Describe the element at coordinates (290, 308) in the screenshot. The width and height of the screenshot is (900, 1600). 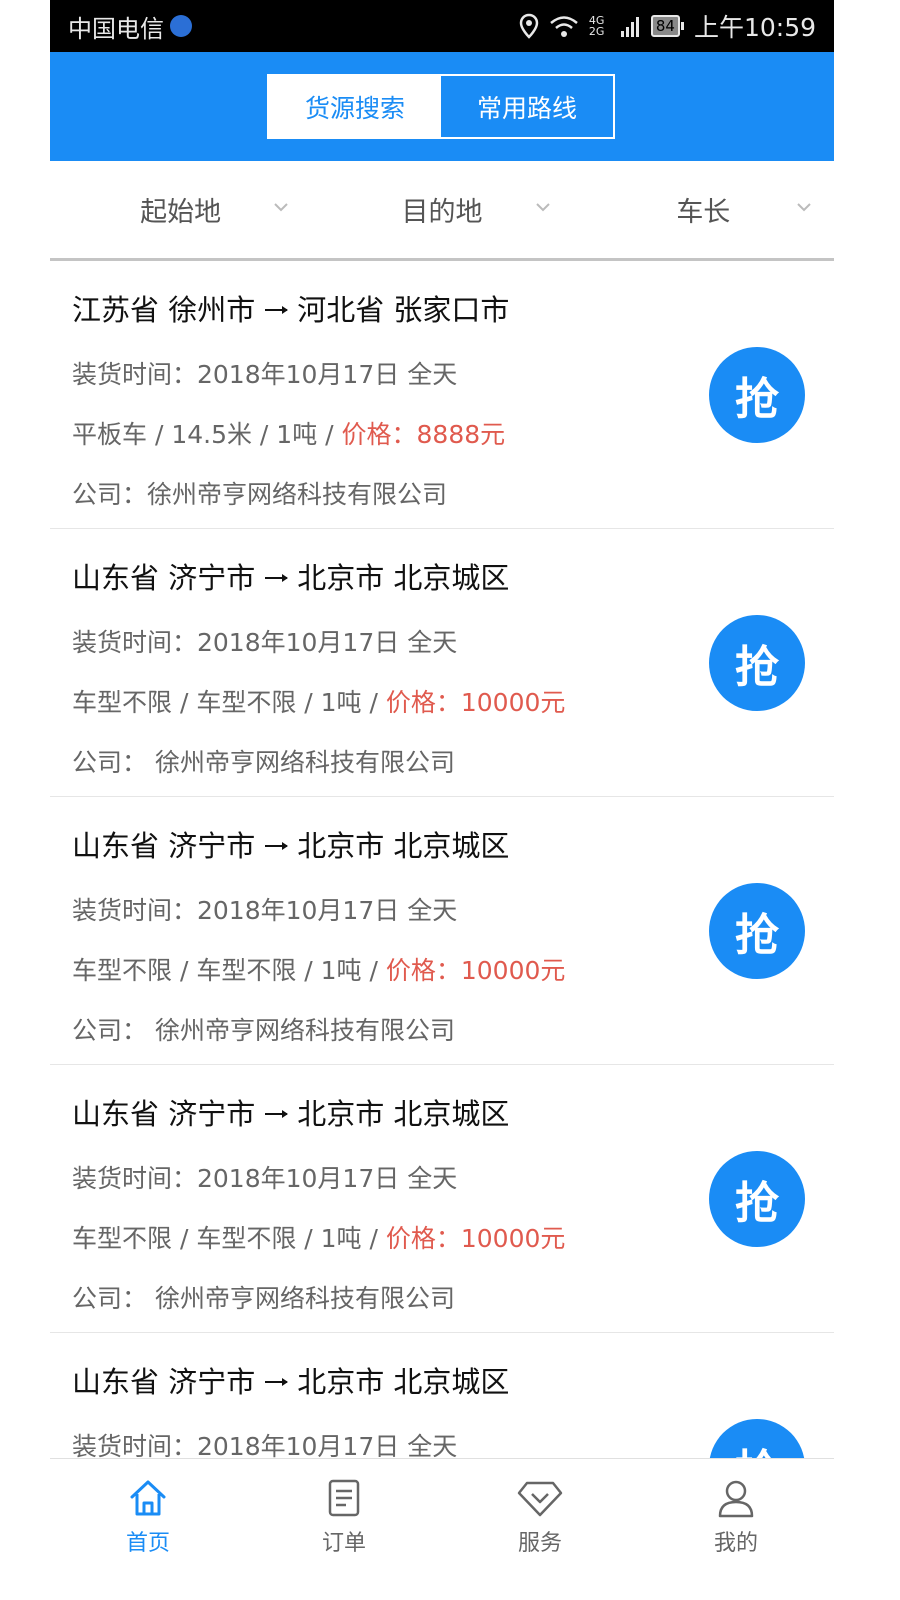
I see `route: 江苏省 徐州市 河北省 张家口市` at that location.